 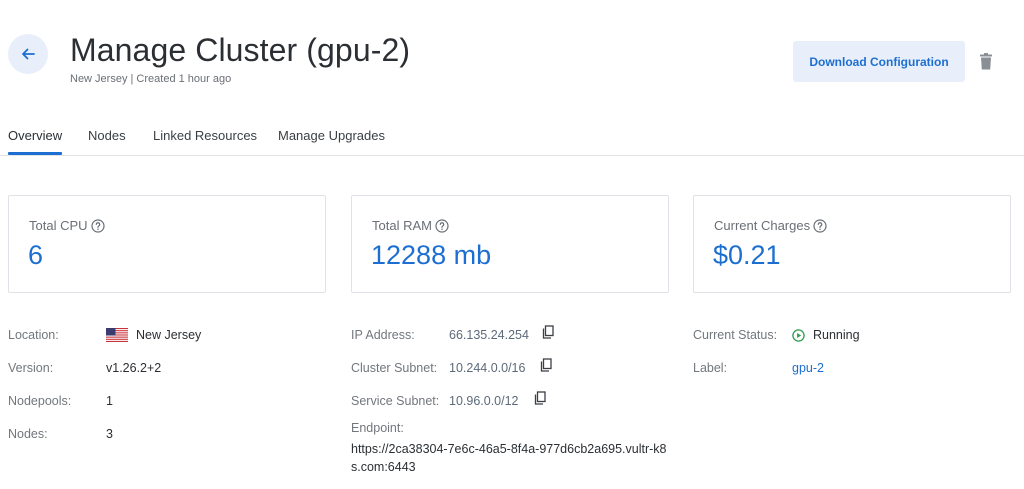 What do you see at coordinates (489, 335) in the screenshot?
I see `ip-address-value: 66.135.24.254` at bounding box center [489, 335].